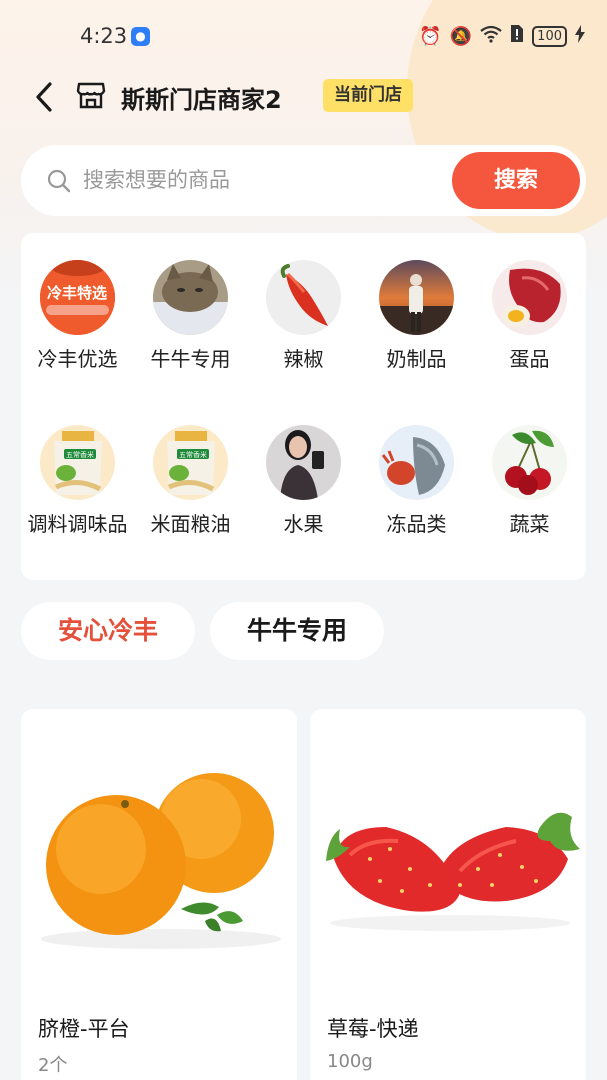 This screenshot has height=1080, width=607. What do you see at coordinates (516, 180) in the screenshot?
I see `search-button: 搜索` at bounding box center [516, 180].